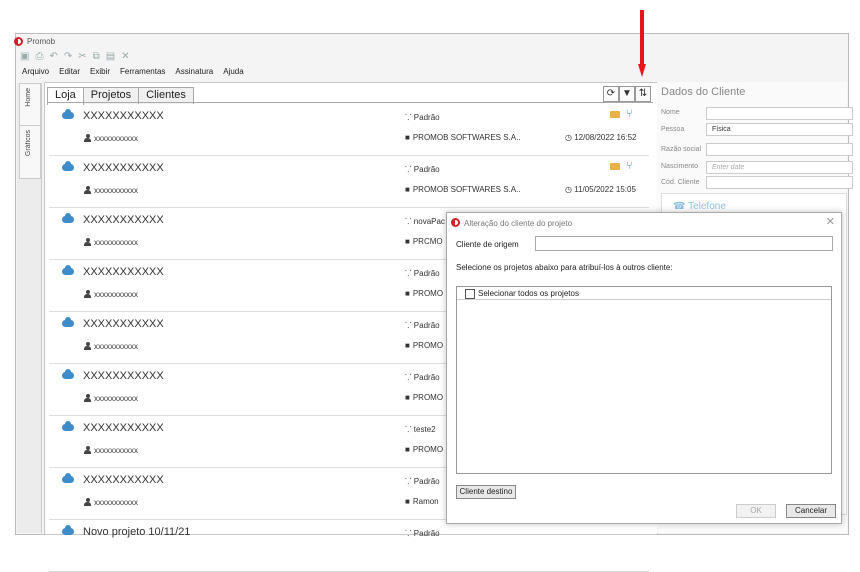 The image size is (860, 572). Describe the element at coordinates (470, 294) in the screenshot. I see `select-all-checkbox` at that location.